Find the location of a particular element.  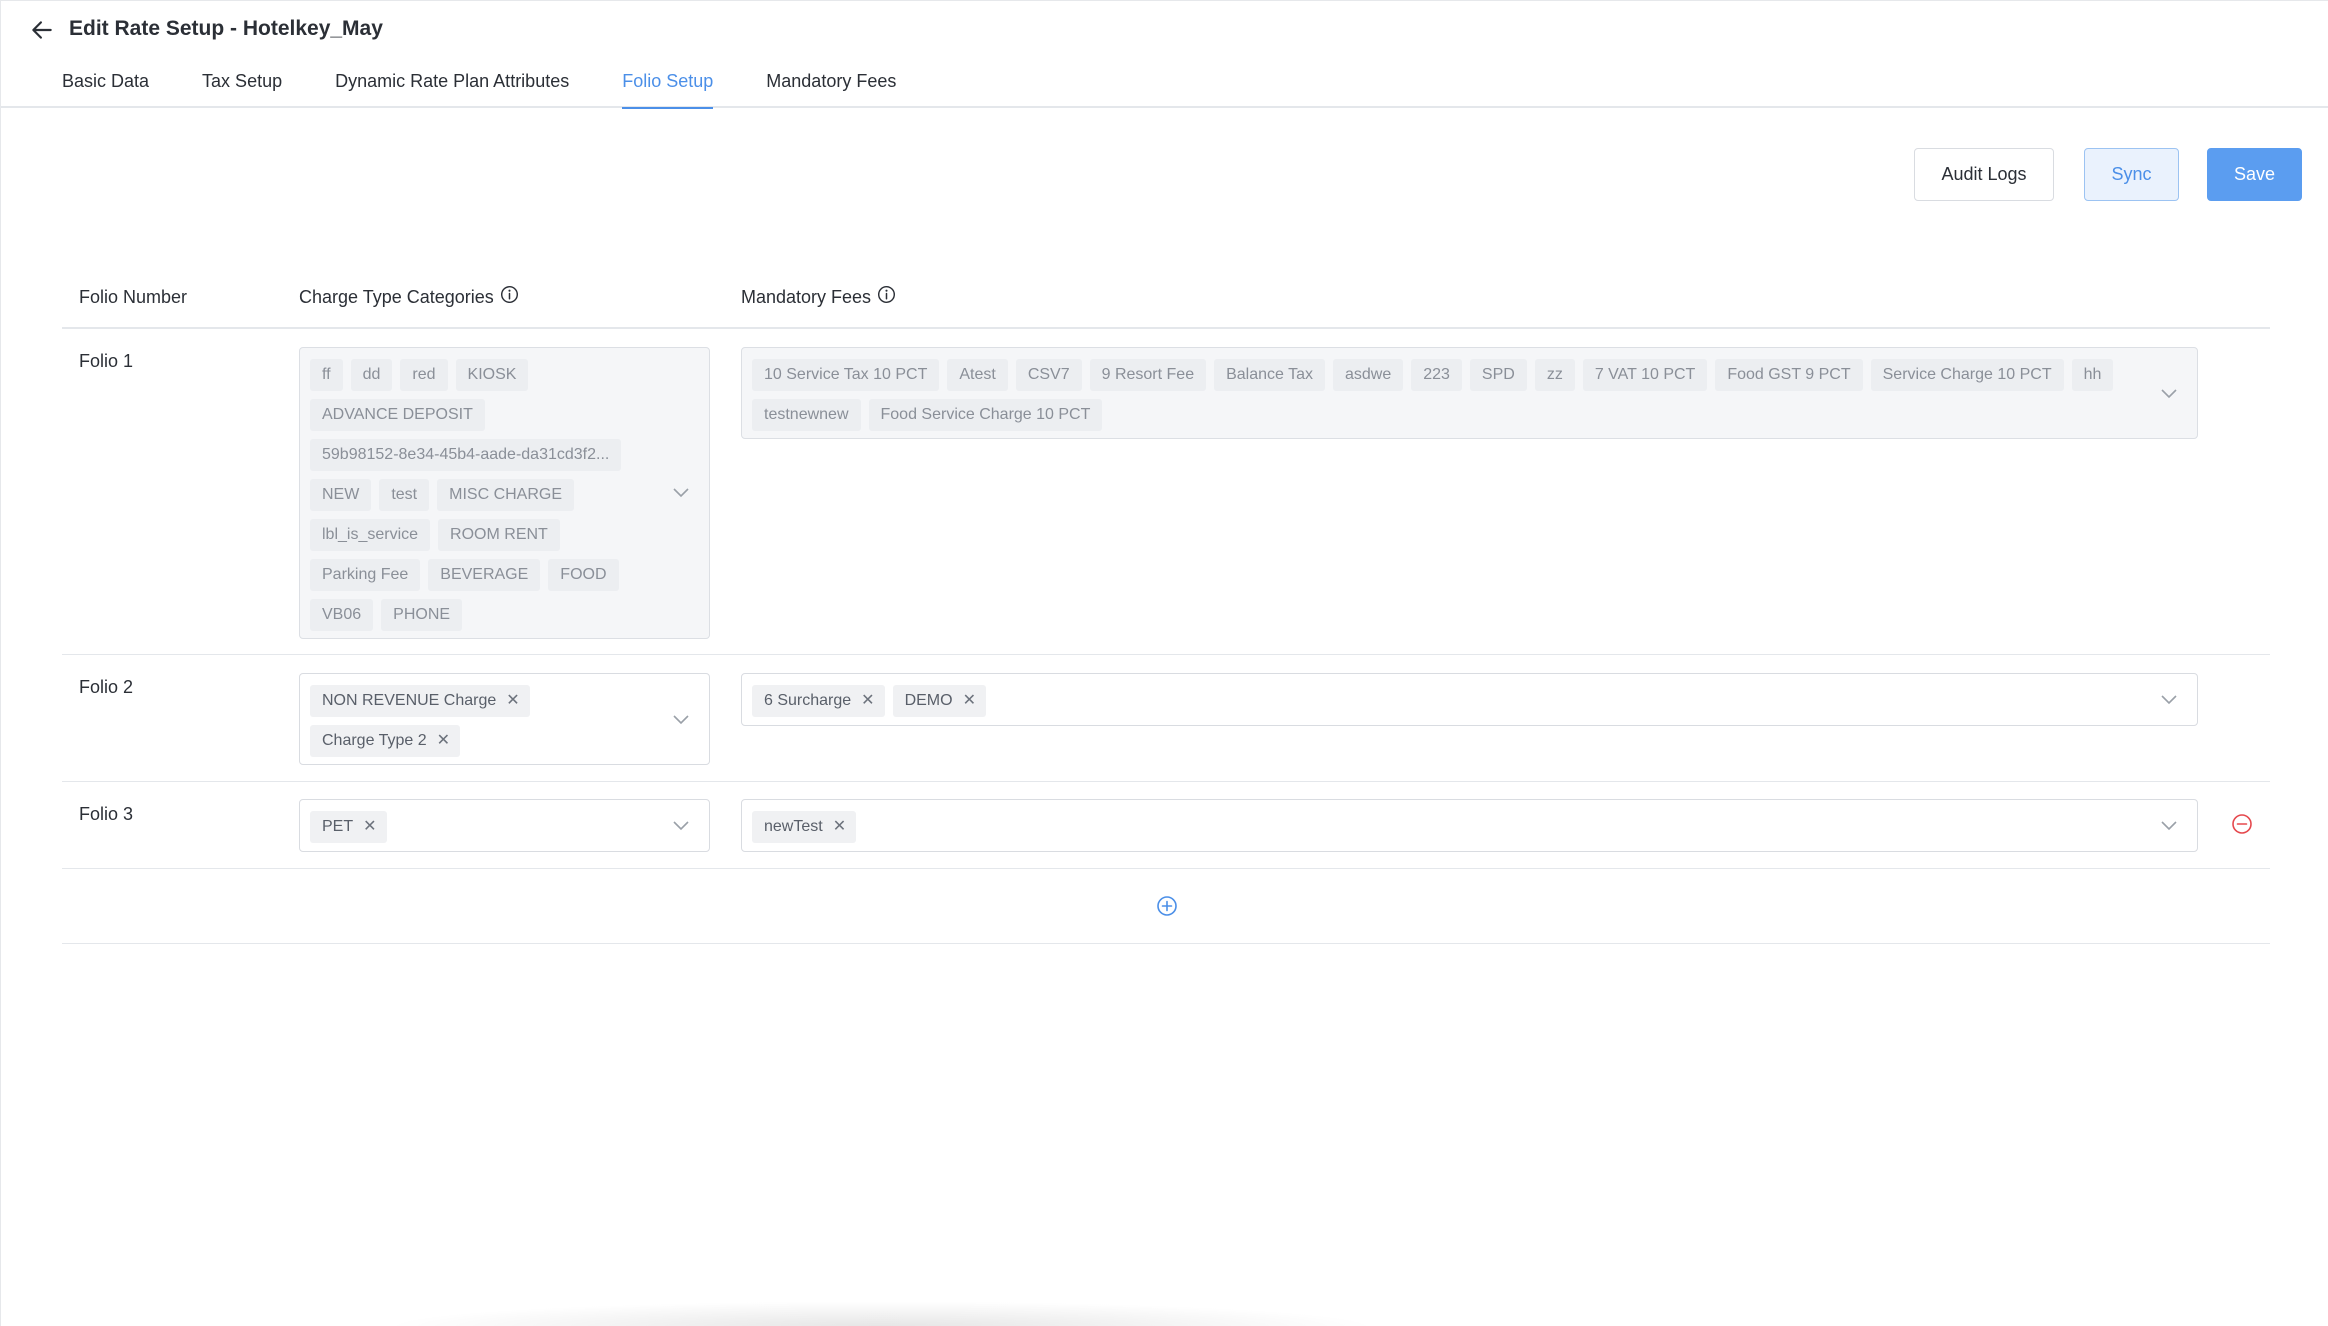

tag-chip: NEW is located at coordinates (341, 495).